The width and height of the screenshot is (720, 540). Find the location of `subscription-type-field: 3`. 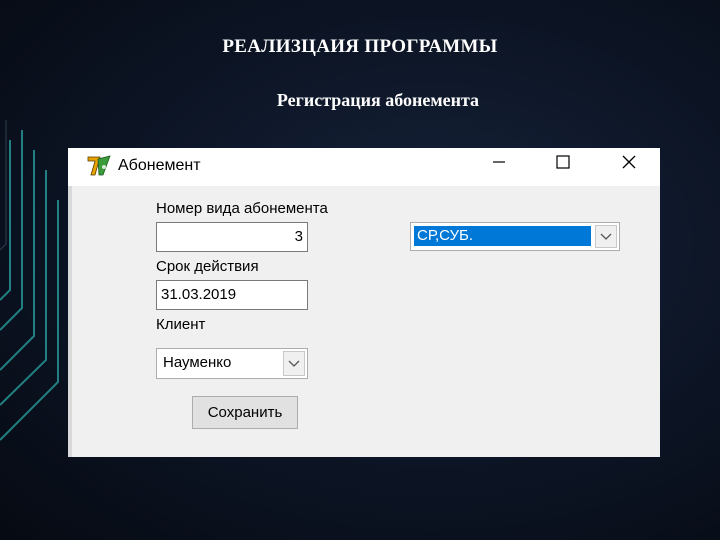

subscription-type-field: 3 is located at coordinates (232, 237).